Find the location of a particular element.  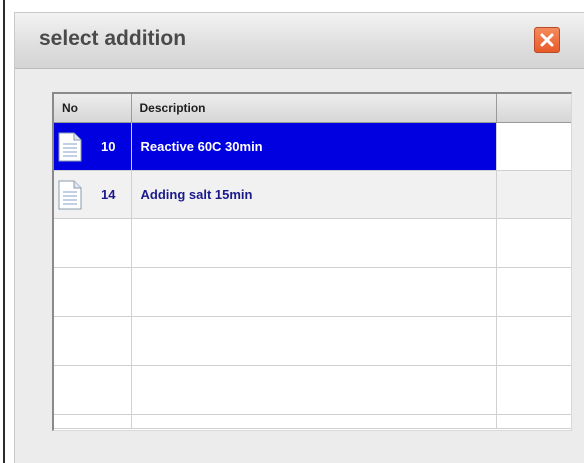

column-header-extra is located at coordinates (533, 108).